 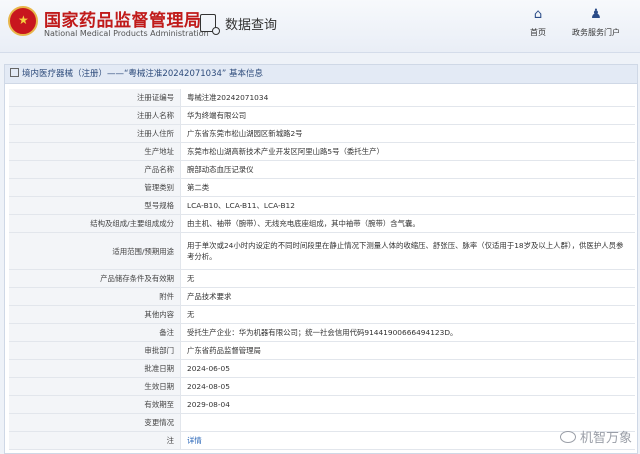 What do you see at coordinates (322, 369) in the screenshot?
I see `table-row: 批准日期 2024-06-05` at bounding box center [322, 369].